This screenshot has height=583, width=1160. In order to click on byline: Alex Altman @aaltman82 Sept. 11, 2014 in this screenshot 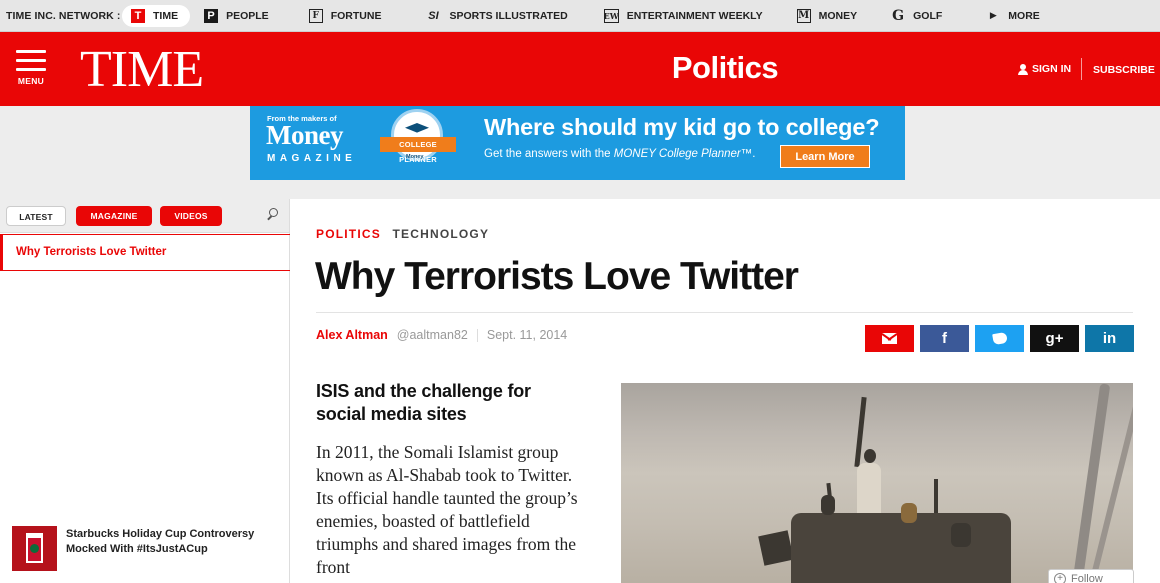, I will do `click(441, 335)`.